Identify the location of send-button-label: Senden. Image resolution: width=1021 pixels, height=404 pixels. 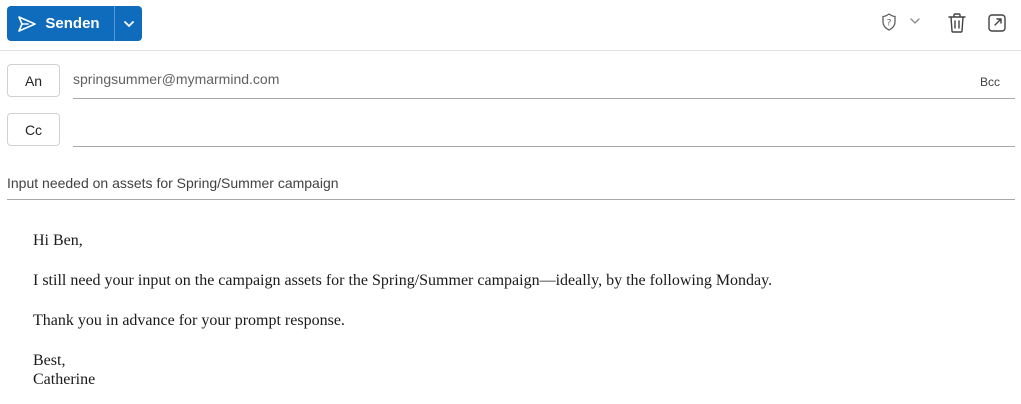
(72, 23).